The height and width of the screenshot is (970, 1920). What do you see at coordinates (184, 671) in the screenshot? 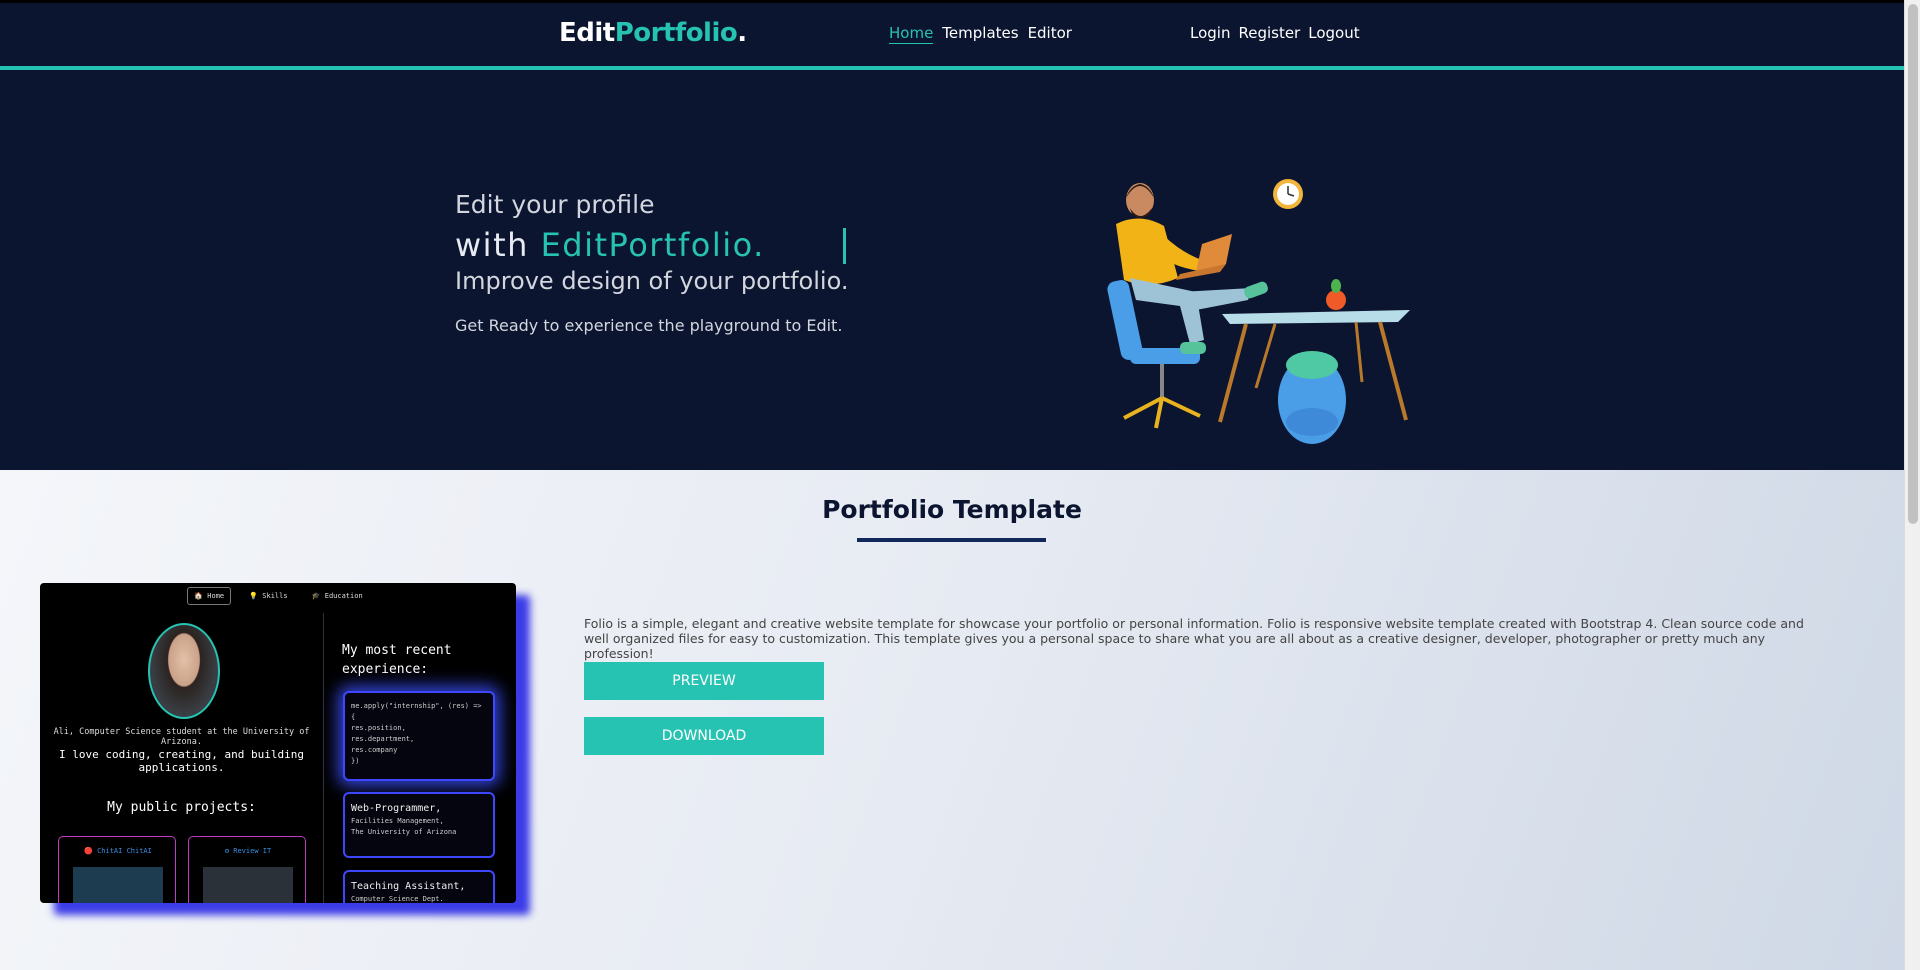
I see `avatar` at bounding box center [184, 671].